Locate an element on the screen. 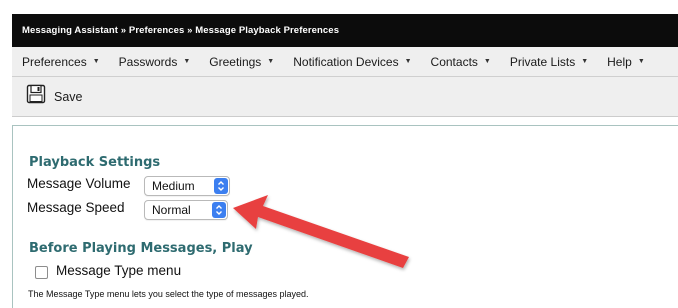  floppy-disk-icon is located at coordinates (36, 96).